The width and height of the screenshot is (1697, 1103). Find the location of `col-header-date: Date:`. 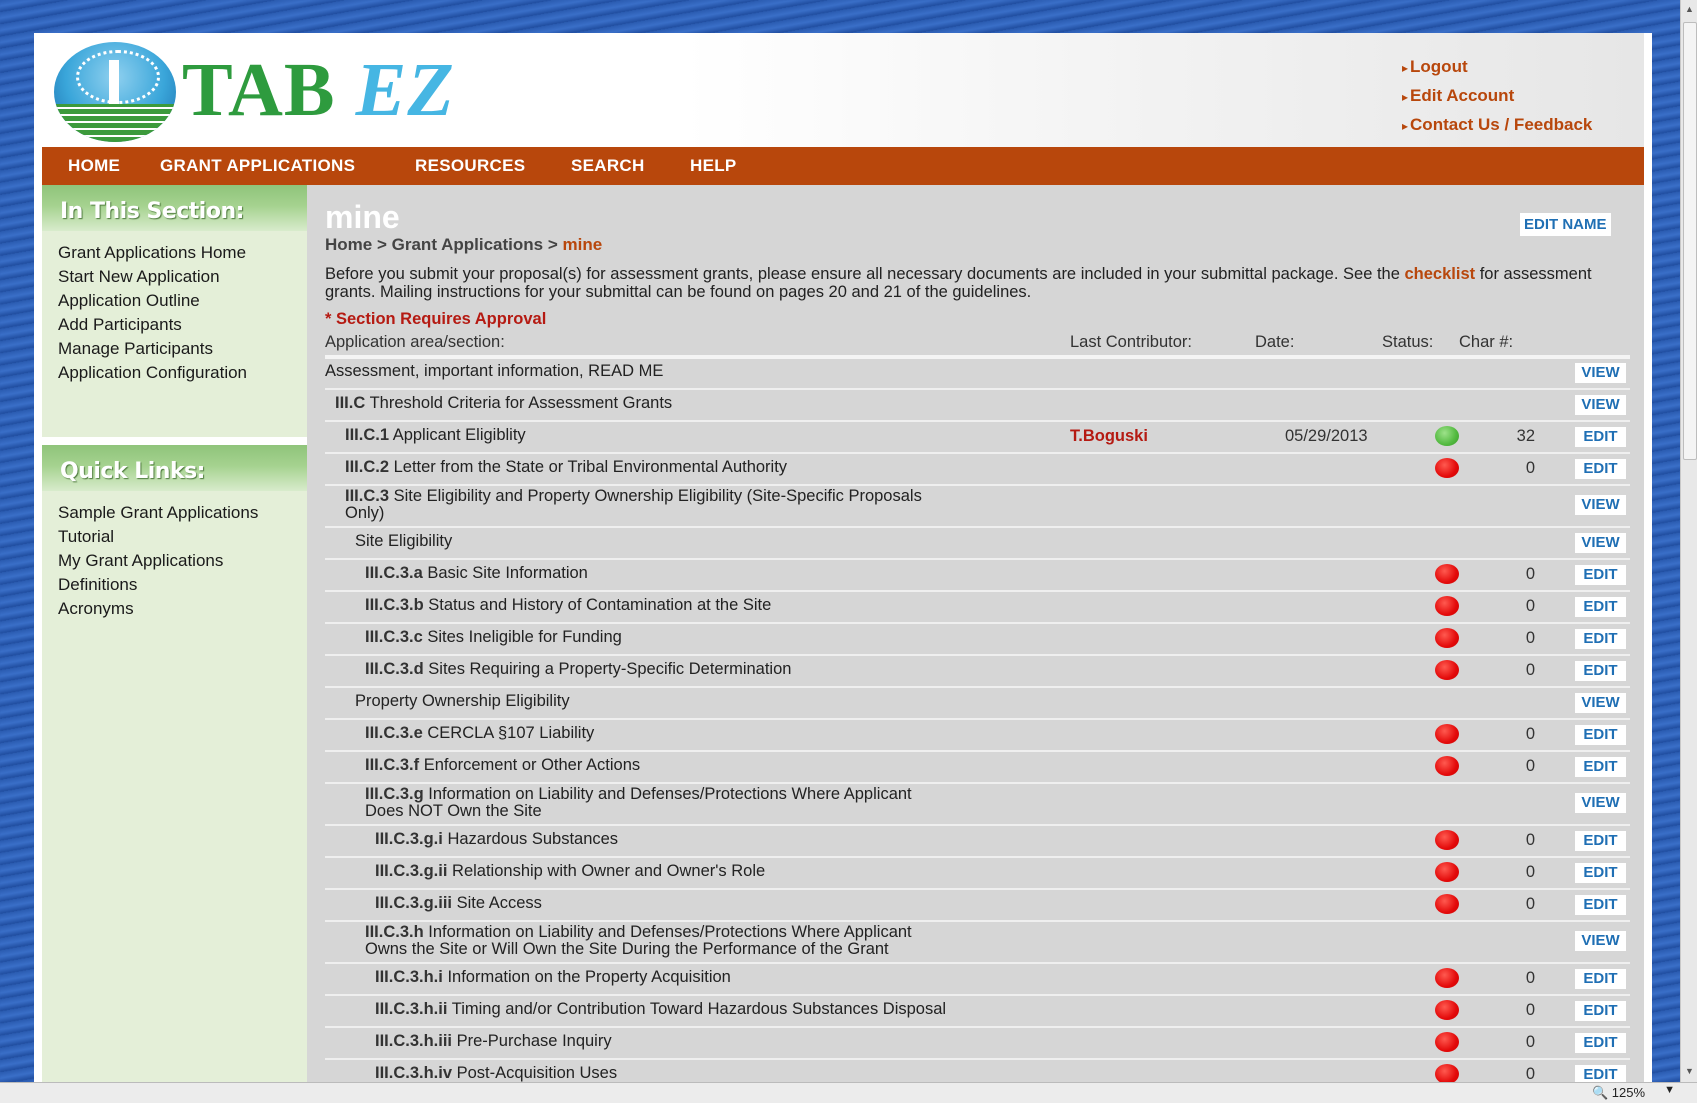

col-header-date: Date: is located at coordinates (1275, 342).